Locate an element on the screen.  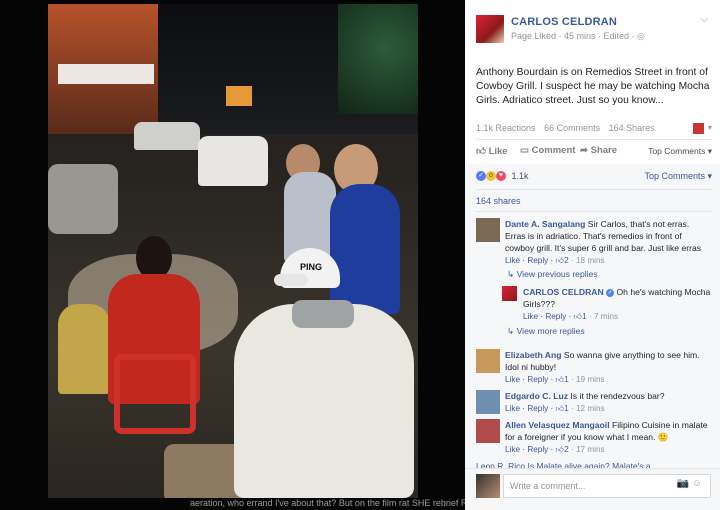
wow-reaction-icon: o is located at coordinates (491, 175).